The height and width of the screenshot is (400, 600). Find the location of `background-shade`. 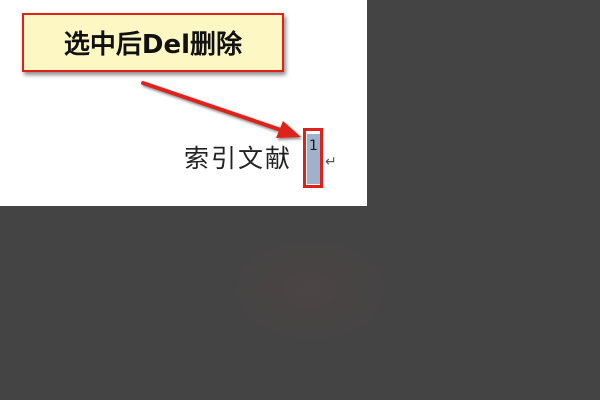

background-shade is located at coordinates (310, 290).